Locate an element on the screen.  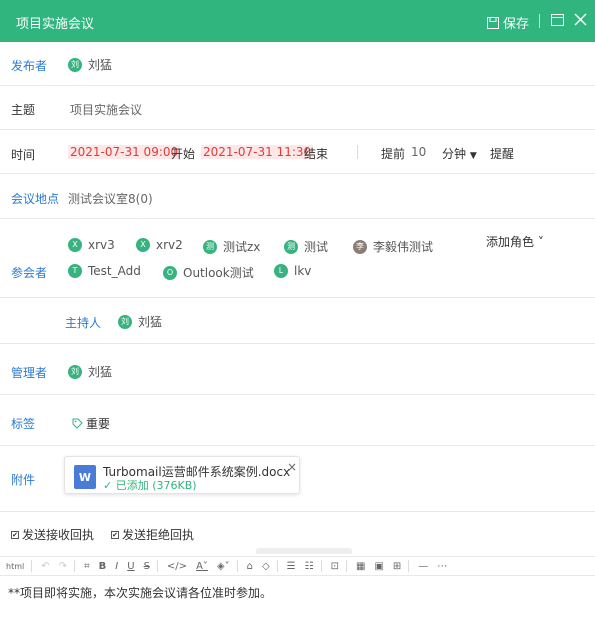
attendee-chip: O Outlook测试 is located at coordinates (208, 272).